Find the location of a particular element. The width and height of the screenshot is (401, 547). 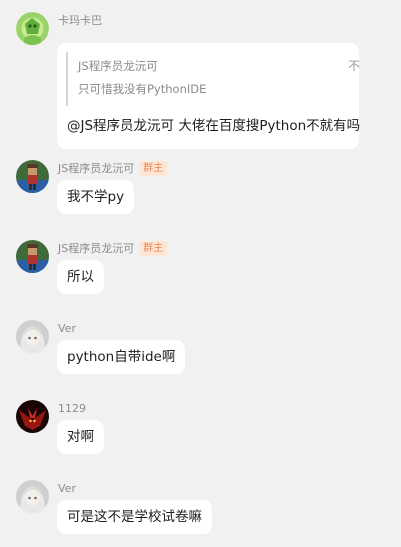

message-bubble: 对啊 is located at coordinates (80, 437).